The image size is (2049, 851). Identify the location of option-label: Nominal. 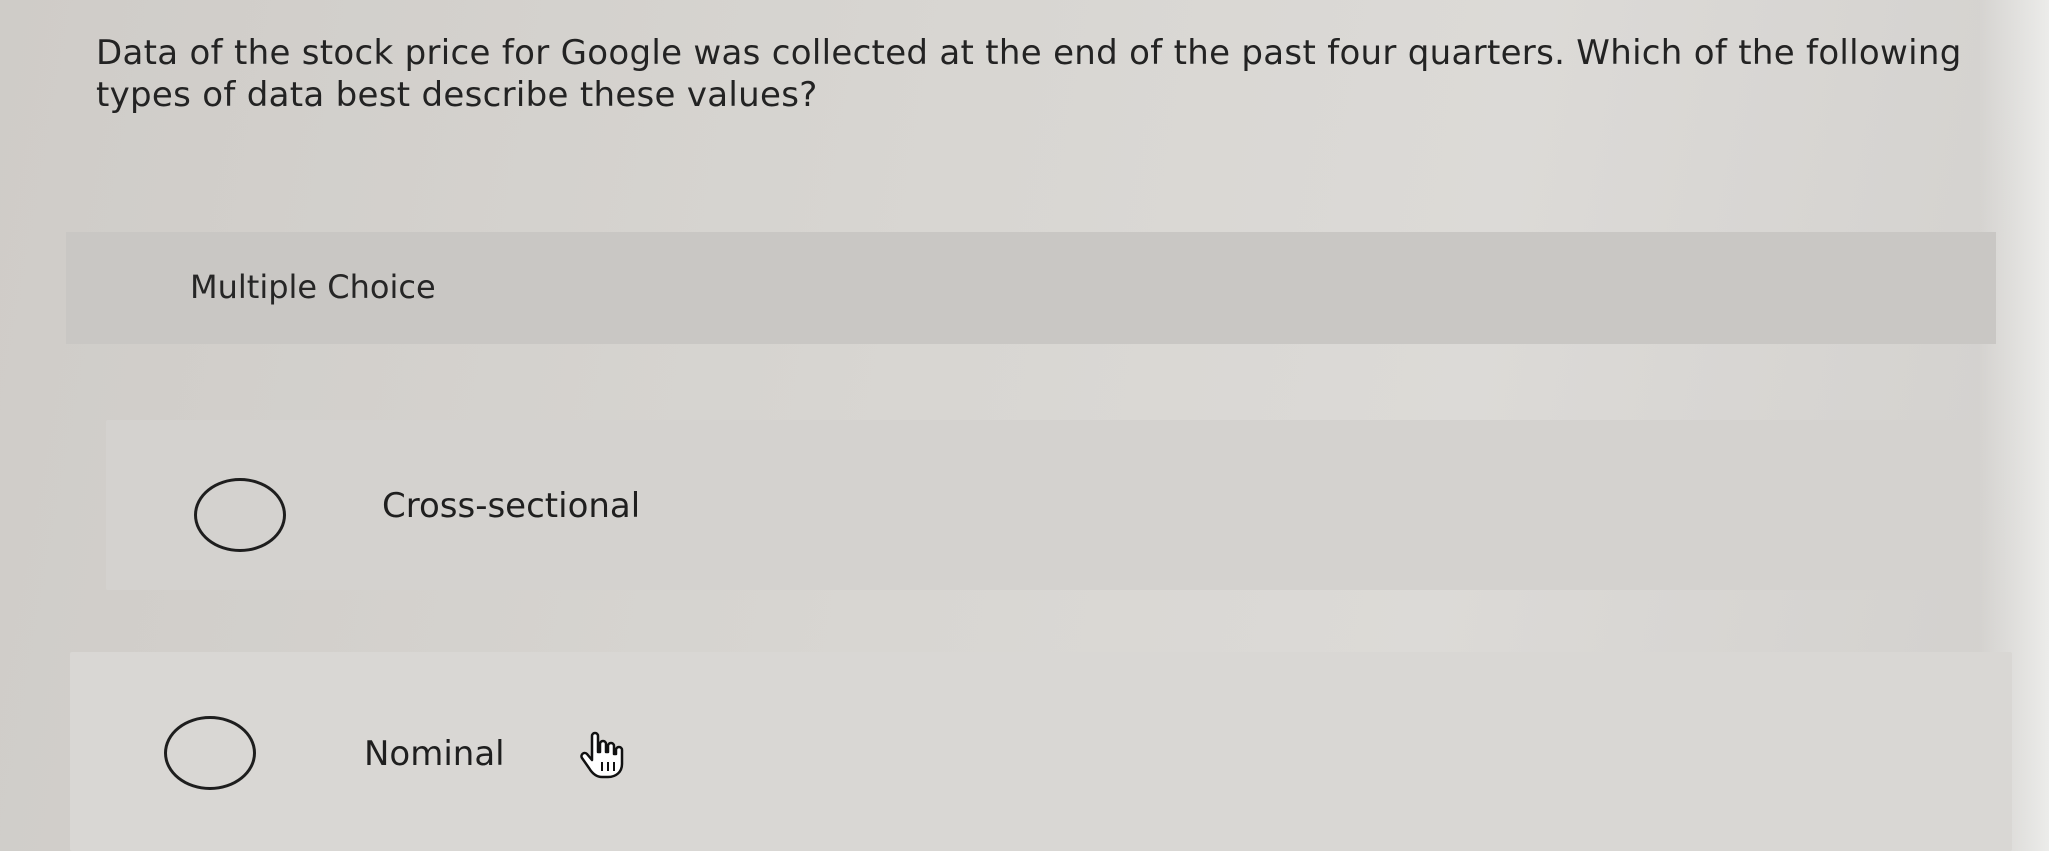
(434, 754).